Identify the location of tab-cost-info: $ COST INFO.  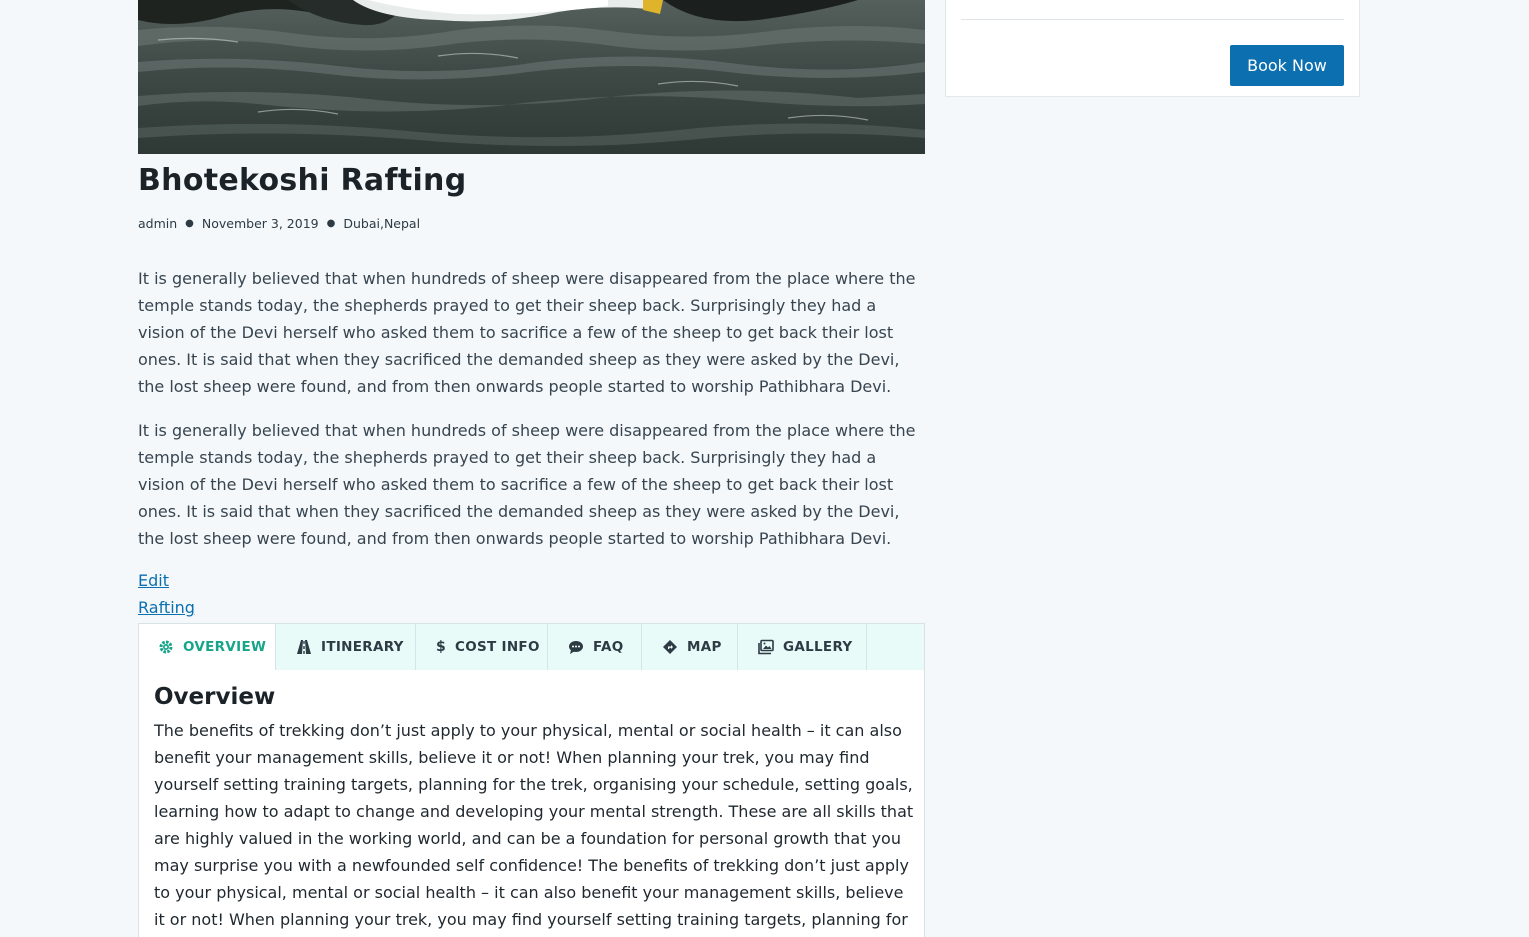
(482, 647).